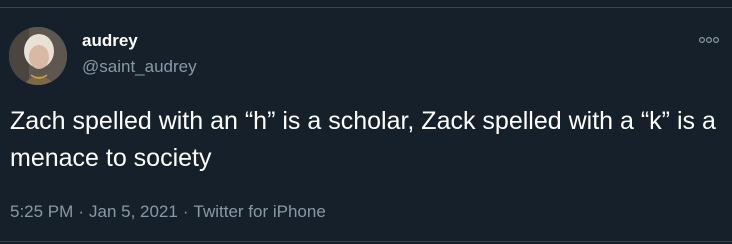 Image resolution: width=732 pixels, height=244 pixels. I want to click on tweet-meta: 5:25 PM · Jan 5, 2021 · Twitter for iPhone, so click(168, 212).